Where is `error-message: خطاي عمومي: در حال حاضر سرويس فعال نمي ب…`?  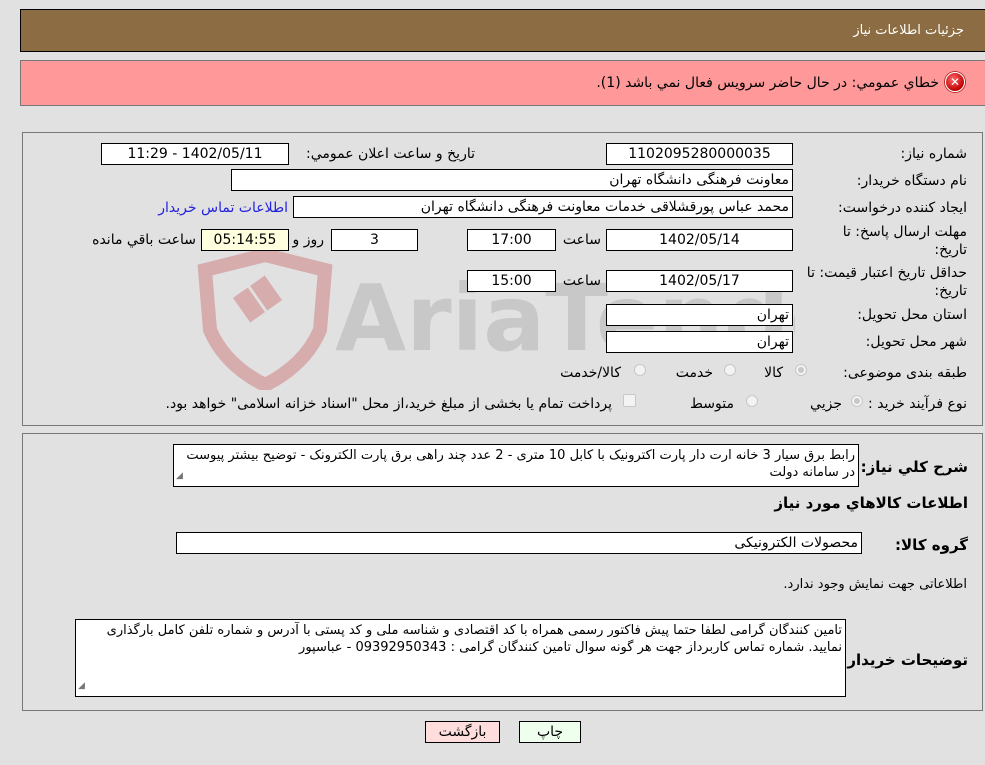 error-message: خطاي عمومي: در حال حاضر سرويس فعال نمي ب… is located at coordinates (767, 83).